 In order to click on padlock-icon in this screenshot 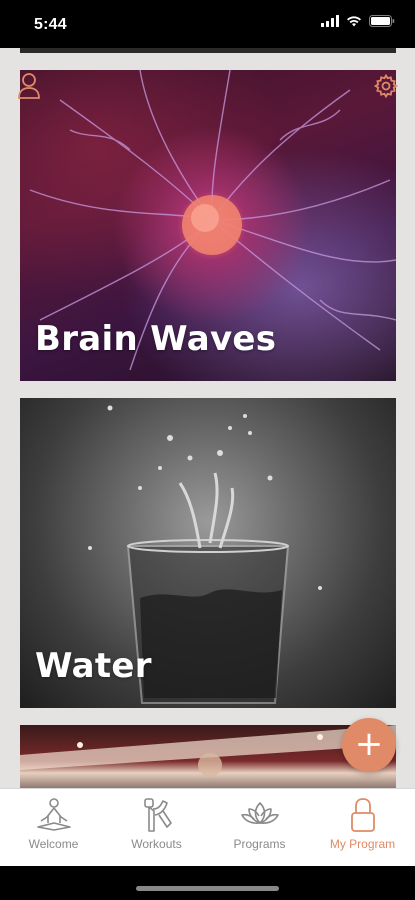, I will do `click(362, 815)`.